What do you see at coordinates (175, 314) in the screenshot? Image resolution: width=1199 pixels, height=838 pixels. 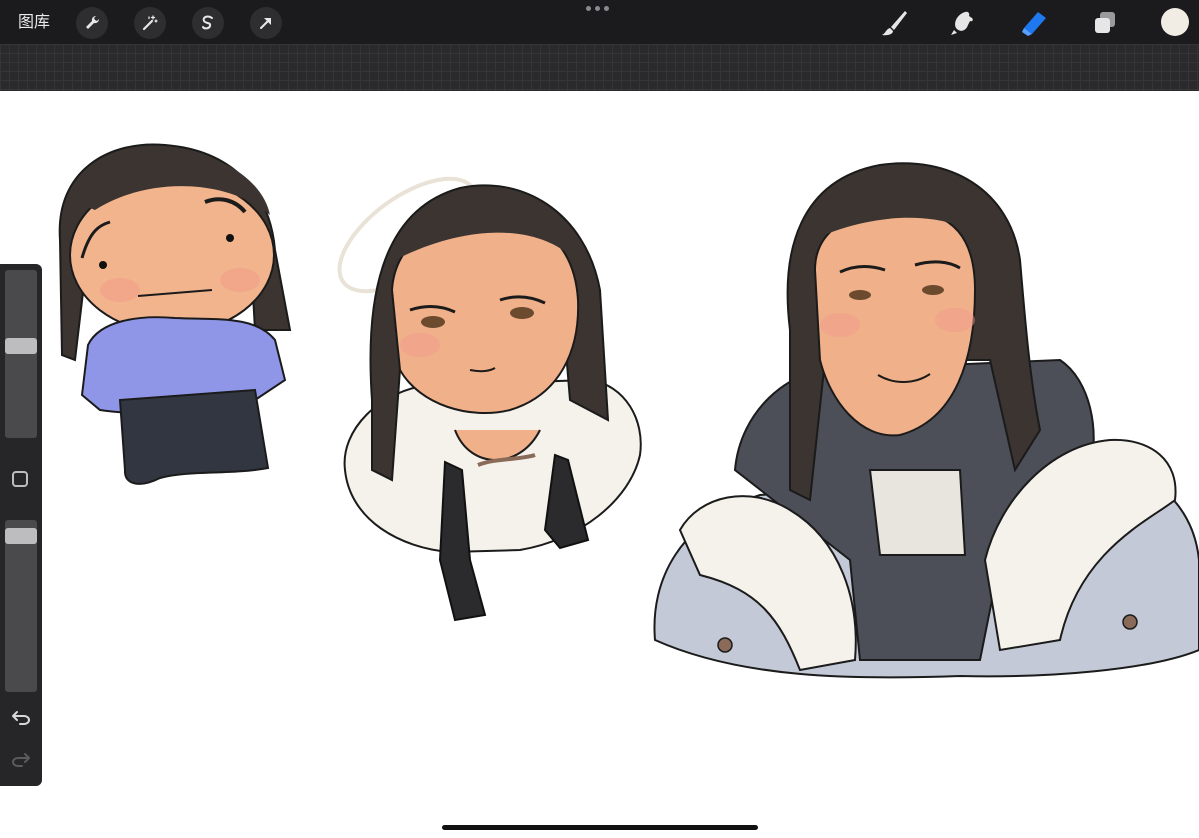 I see `chibi-figure` at bounding box center [175, 314].